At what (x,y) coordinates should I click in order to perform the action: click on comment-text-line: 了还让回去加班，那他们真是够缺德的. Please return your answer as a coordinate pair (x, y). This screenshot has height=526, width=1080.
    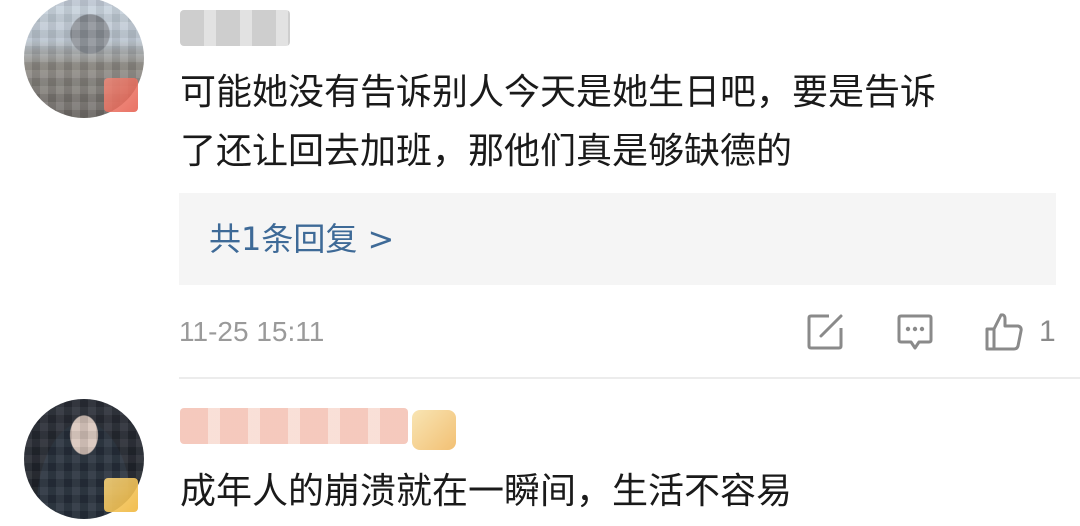
    Looking at the image, I should click on (486, 151).